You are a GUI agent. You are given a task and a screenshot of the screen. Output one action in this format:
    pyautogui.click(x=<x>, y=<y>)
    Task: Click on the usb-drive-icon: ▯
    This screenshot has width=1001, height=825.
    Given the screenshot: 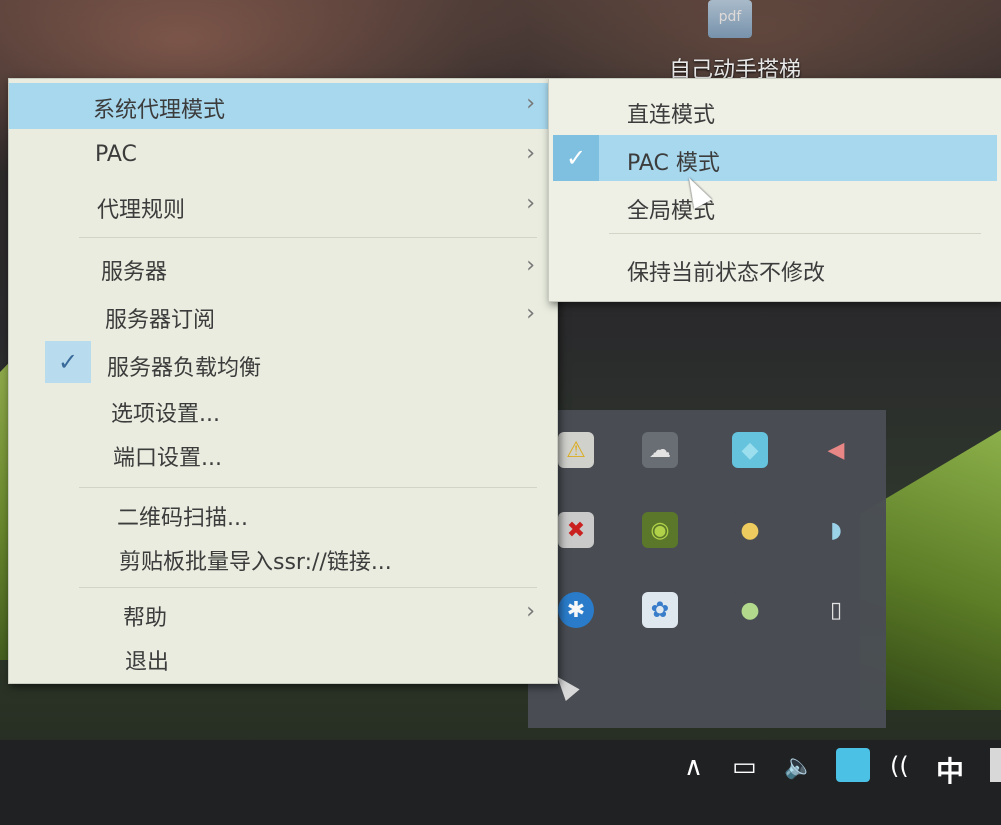 What is the action you would take?
    pyautogui.click(x=836, y=610)
    